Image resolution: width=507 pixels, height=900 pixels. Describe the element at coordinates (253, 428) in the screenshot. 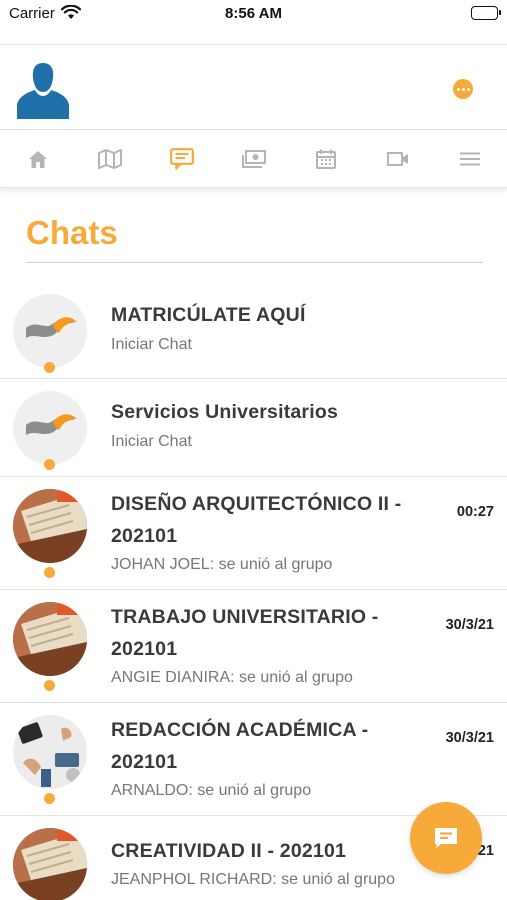

I see `chat-item: Servicios Universitarios Iniciar Chat` at that location.